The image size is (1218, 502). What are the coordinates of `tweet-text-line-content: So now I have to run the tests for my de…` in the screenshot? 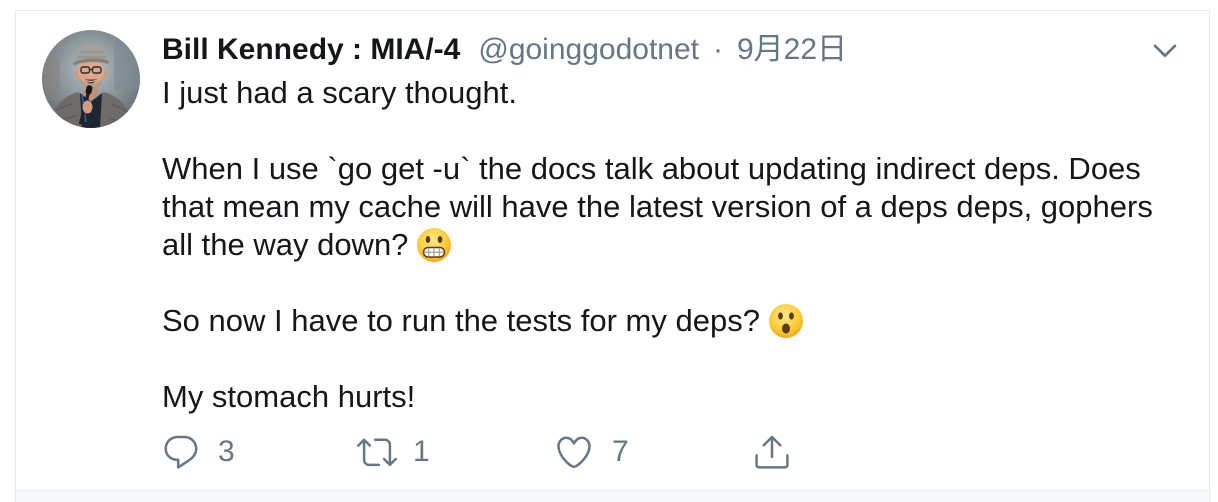 It's located at (461, 320).